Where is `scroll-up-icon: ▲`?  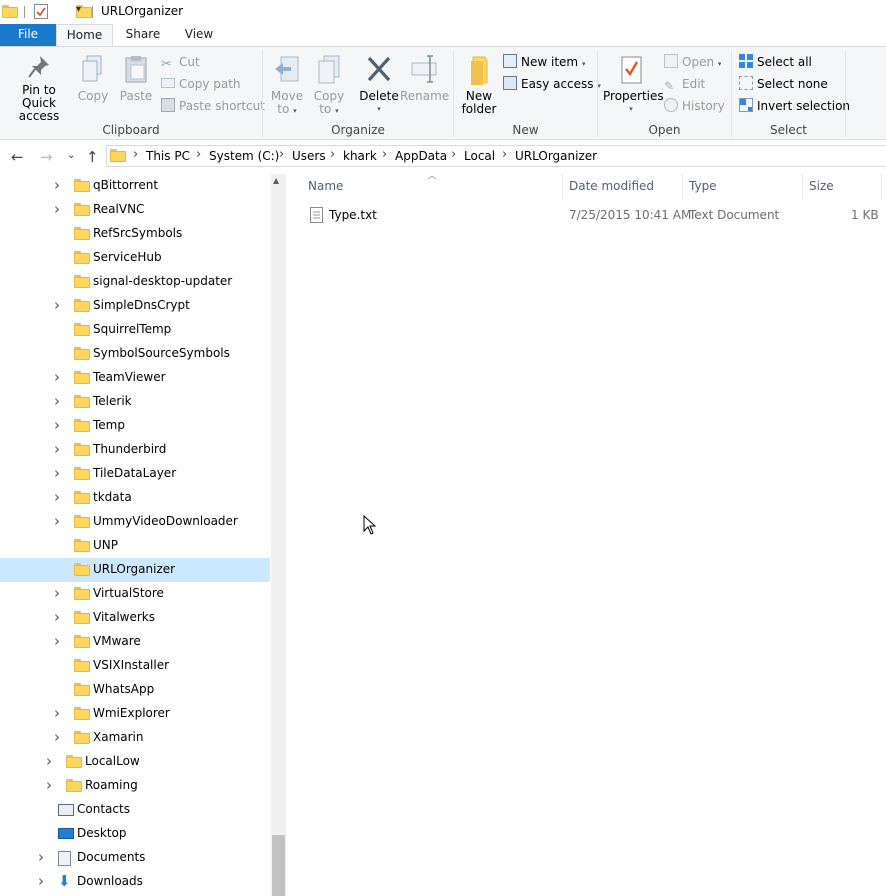
scroll-up-icon: ▲ is located at coordinates (276, 180).